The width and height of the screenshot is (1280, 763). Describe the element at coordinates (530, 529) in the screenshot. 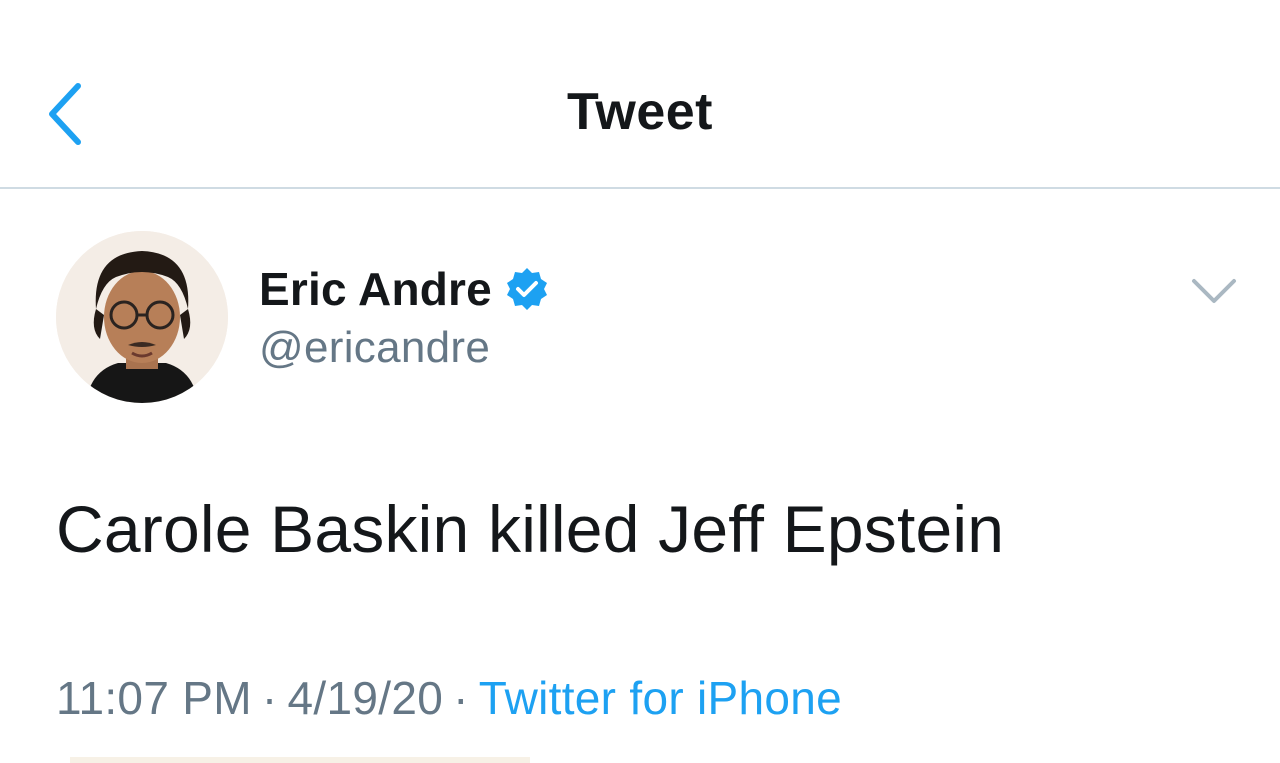

I see `tweet-text: Carole Baskin killed Jeff Epstein` at that location.